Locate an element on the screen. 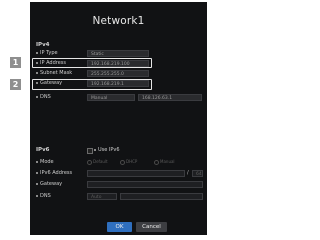 The width and height of the screenshot is (320, 240). ipv6-address-input is located at coordinates (136, 173).